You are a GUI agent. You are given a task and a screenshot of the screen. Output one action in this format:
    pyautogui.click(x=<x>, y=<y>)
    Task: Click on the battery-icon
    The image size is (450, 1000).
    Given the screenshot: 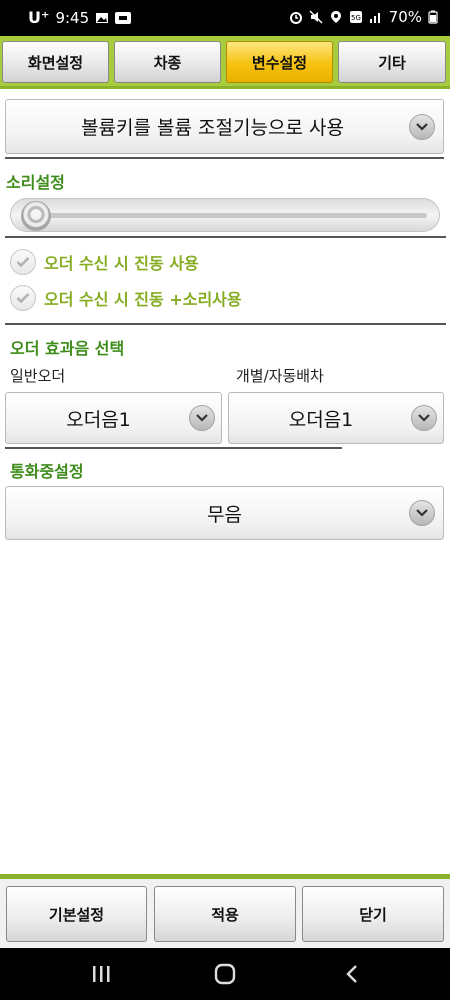 What is the action you would take?
    pyautogui.click(x=433, y=17)
    